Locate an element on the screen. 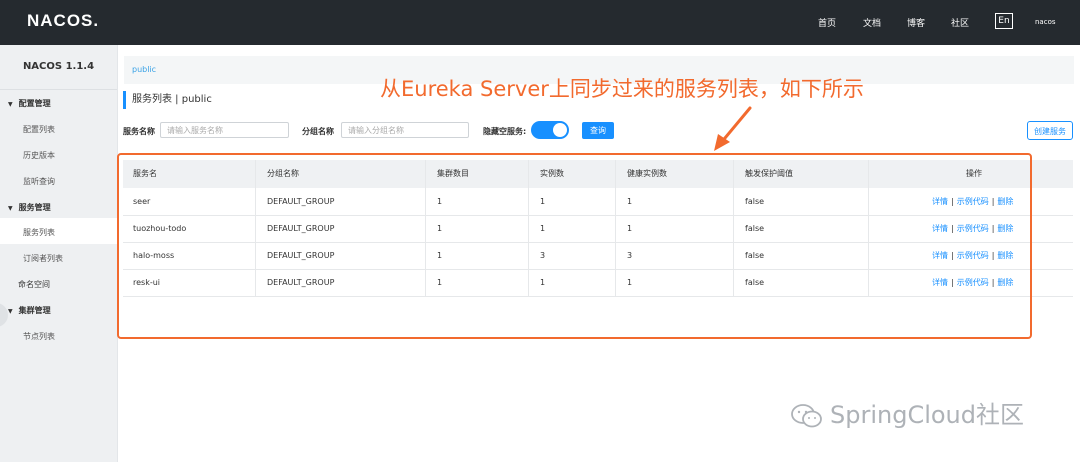 The width and height of the screenshot is (1080, 462). sidebar-active-highlight is located at coordinates (58, 231).